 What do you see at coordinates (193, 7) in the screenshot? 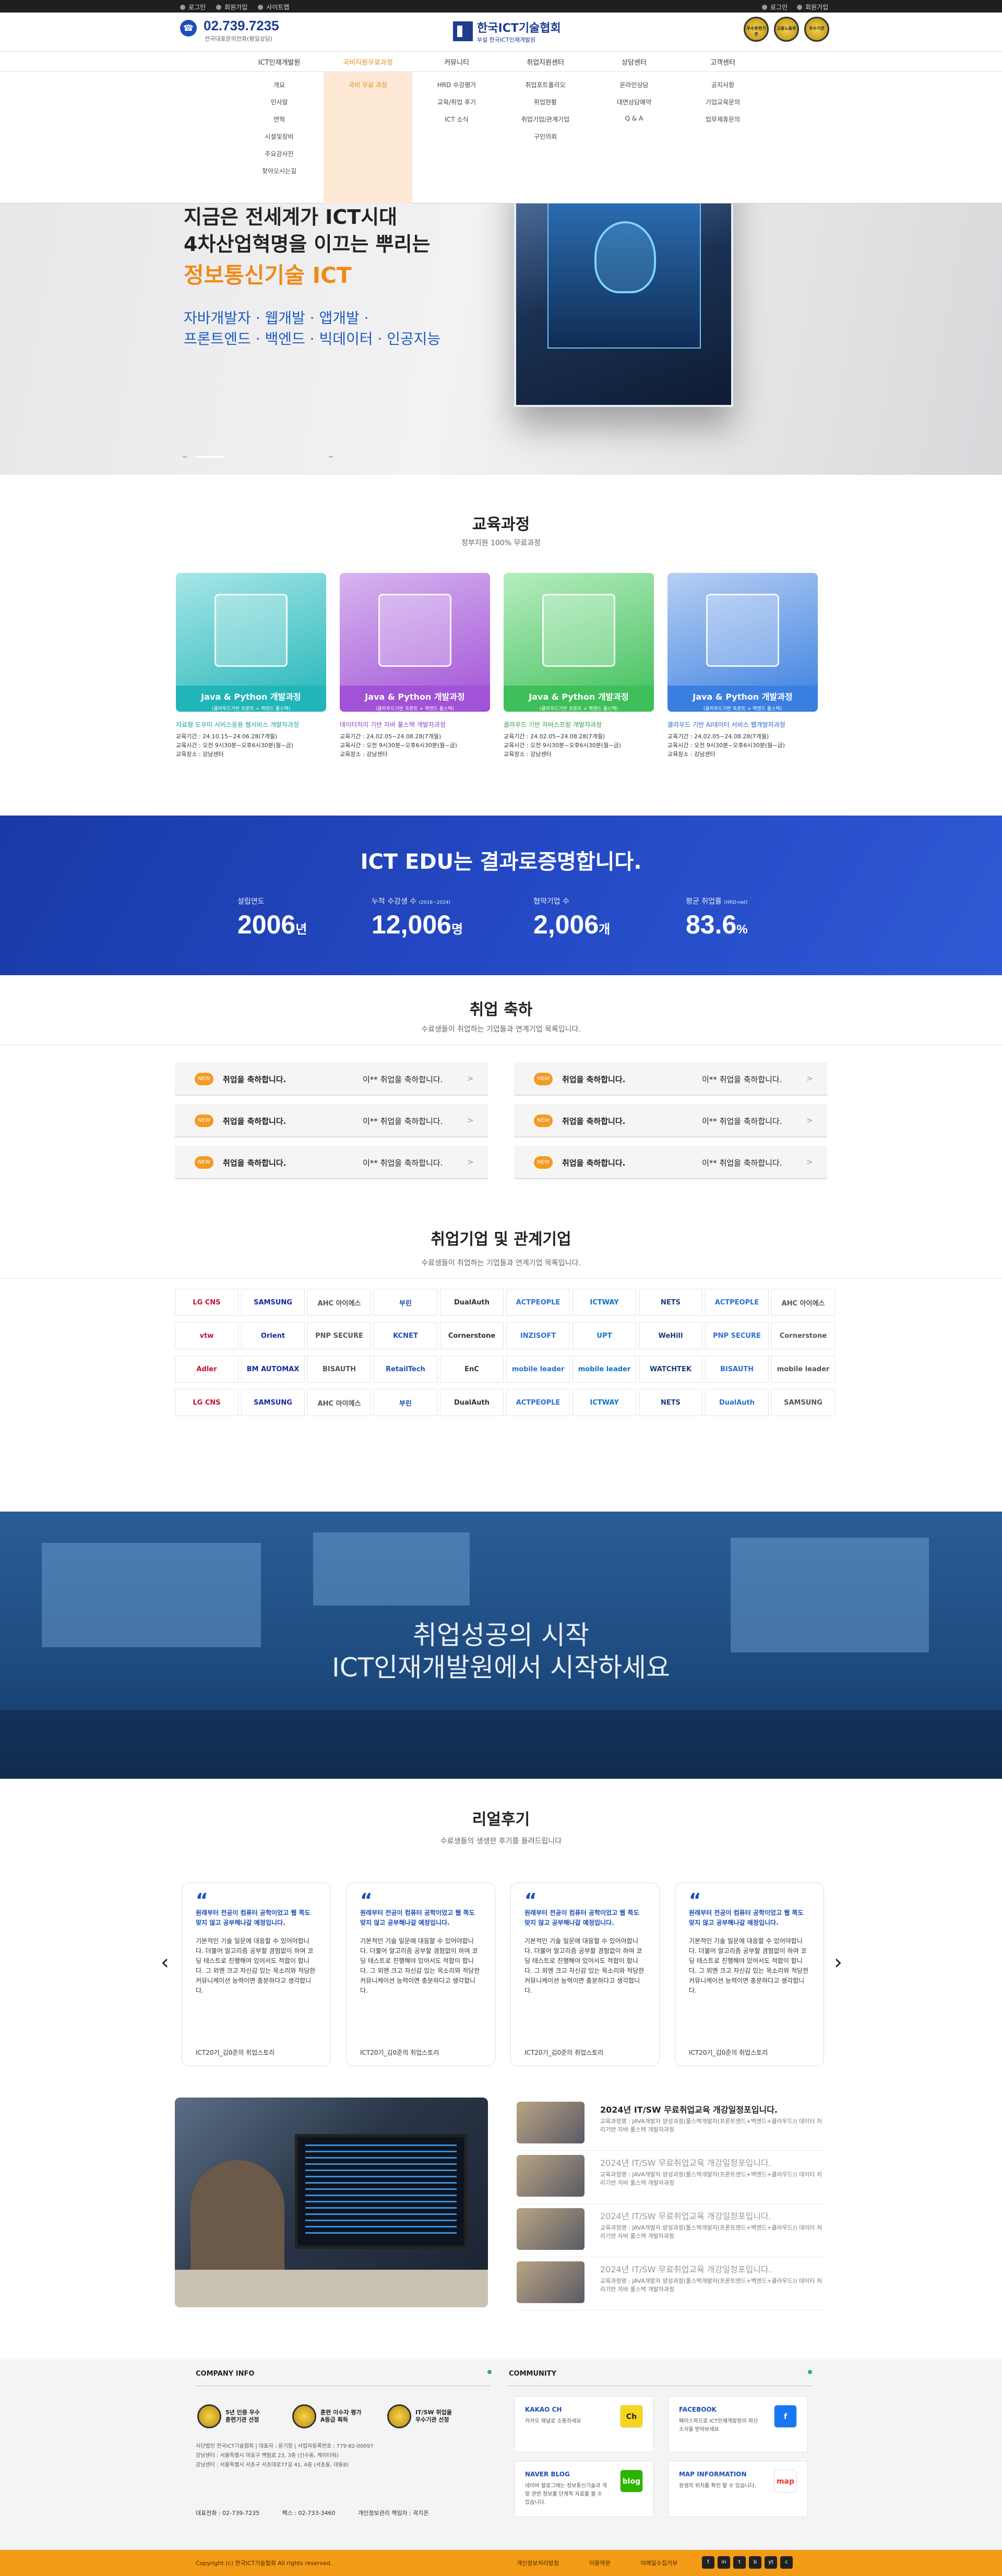
I see `topbar-link-login: 로그인` at bounding box center [193, 7].